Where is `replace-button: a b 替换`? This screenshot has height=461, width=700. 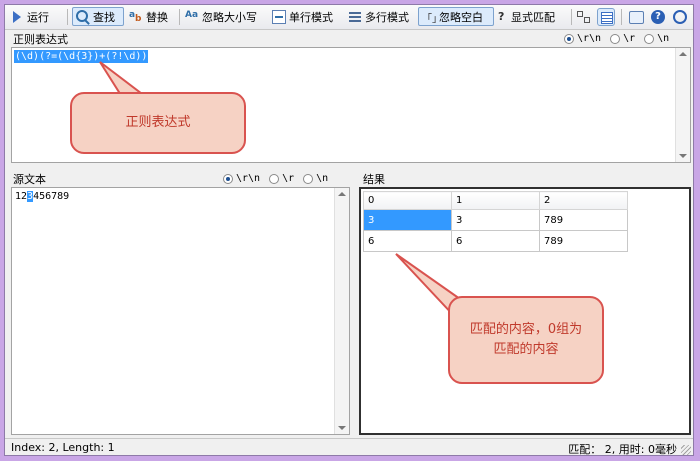
replace-button: a b 替换 is located at coordinates (151, 16).